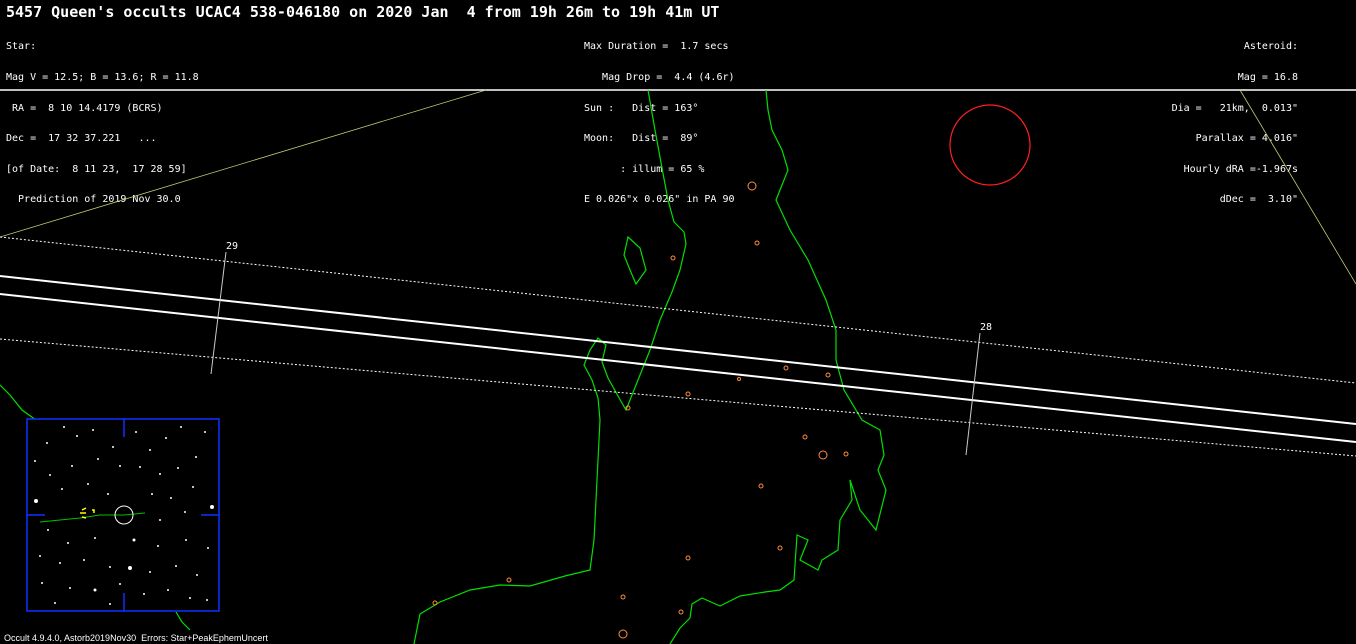  I want to click on star-finder-chart, so click(123, 515).